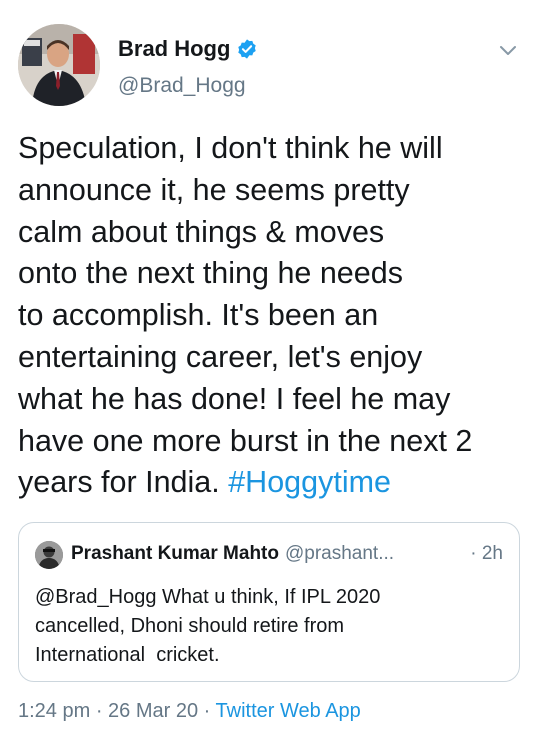  What do you see at coordinates (175, 553) in the screenshot?
I see `quoted-author-name: Prashant Kumar Mahto` at bounding box center [175, 553].